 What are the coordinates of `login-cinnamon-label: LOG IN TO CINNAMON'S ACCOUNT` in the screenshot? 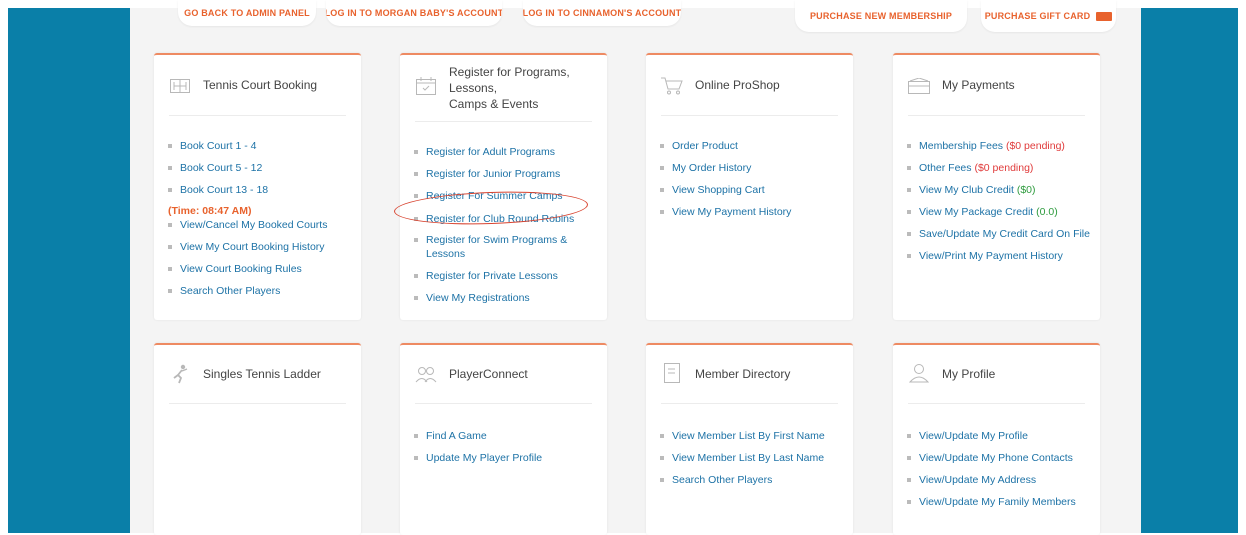 It's located at (602, 13).